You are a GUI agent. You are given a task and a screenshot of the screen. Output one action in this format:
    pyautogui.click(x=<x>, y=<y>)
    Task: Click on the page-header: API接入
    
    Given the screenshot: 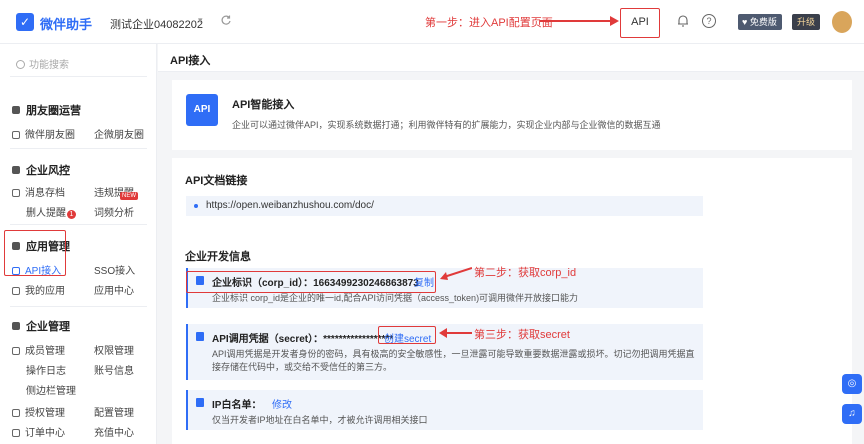 What is the action you would take?
    pyautogui.click(x=511, y=58)
    